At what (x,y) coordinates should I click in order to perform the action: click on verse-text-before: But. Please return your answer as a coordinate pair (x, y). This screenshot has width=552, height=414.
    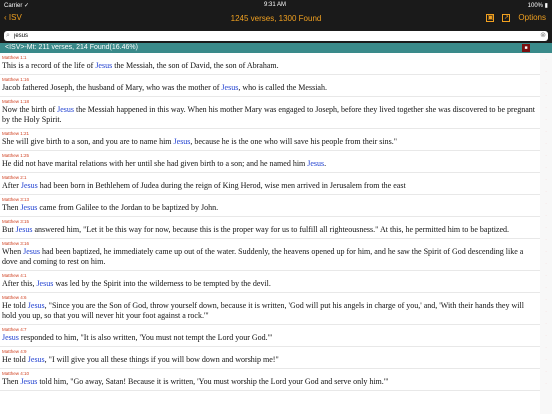
    Looking at the image, I should click on (9, 229).